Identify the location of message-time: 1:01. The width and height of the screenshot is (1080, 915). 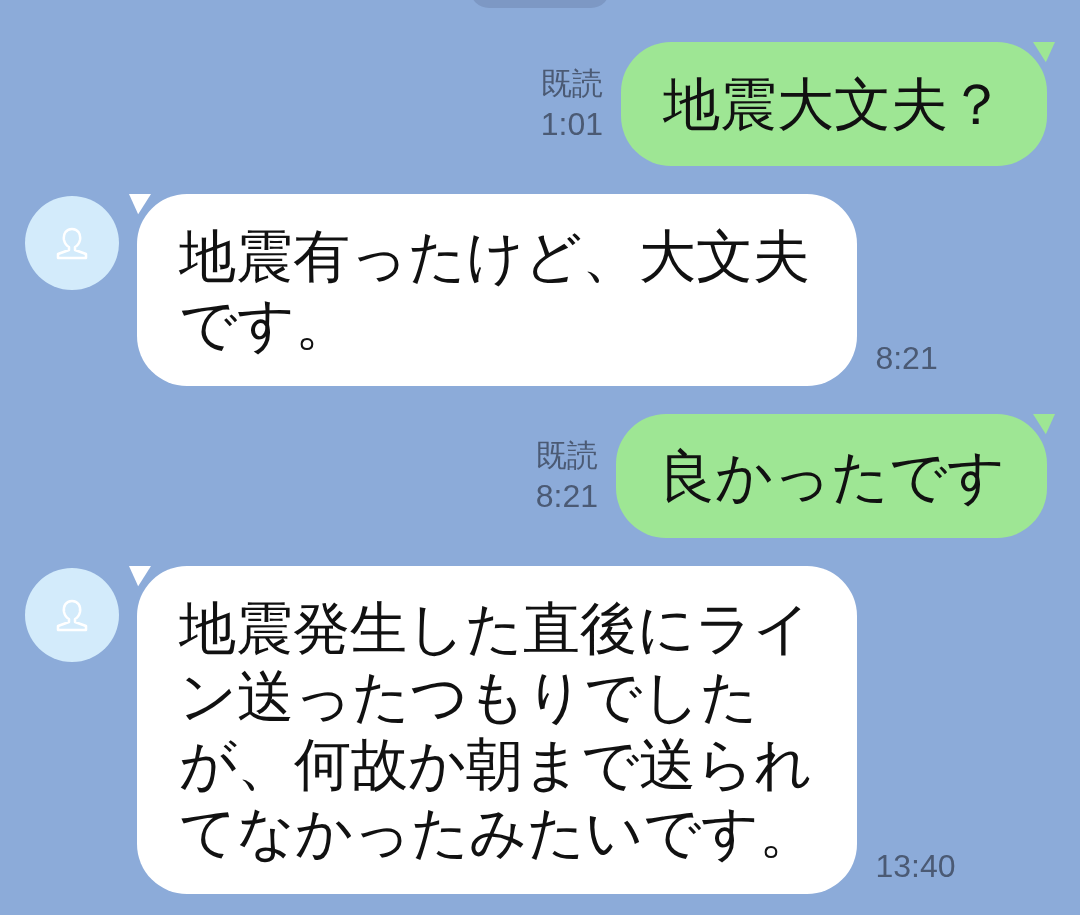
(571, 124).